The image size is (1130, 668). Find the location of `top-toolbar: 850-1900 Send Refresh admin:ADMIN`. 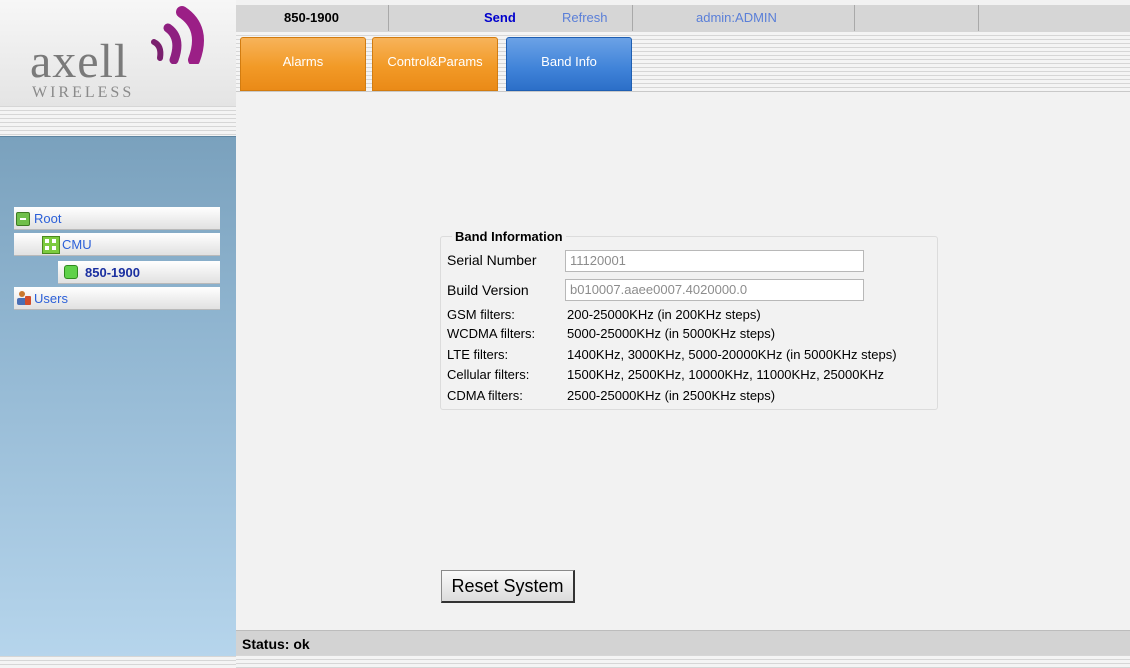

top-toolbar: 850-1900 Send Refresh admin:ADMIN is located at coordinates (683, 18).